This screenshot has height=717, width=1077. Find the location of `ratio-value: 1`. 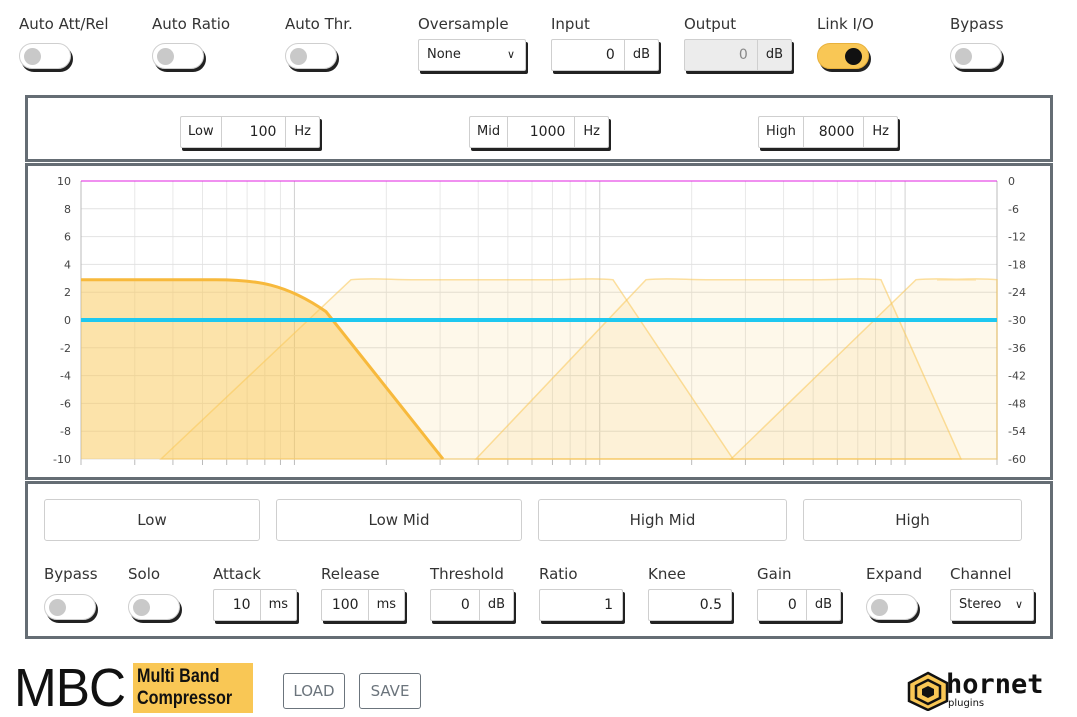

ratio-value: 1 is located at coordinates (608, 605).